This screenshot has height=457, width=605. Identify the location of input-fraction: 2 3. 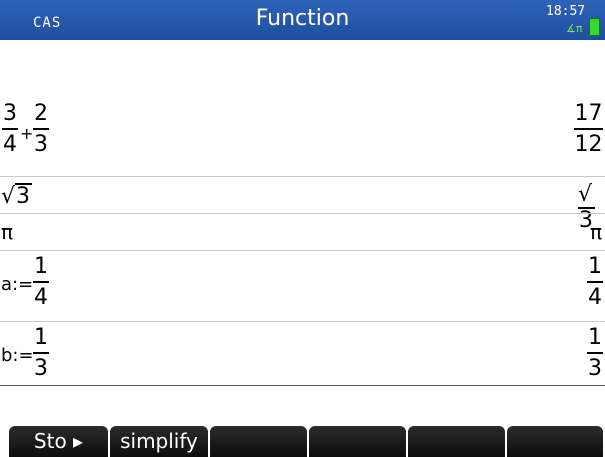
(41, 129).